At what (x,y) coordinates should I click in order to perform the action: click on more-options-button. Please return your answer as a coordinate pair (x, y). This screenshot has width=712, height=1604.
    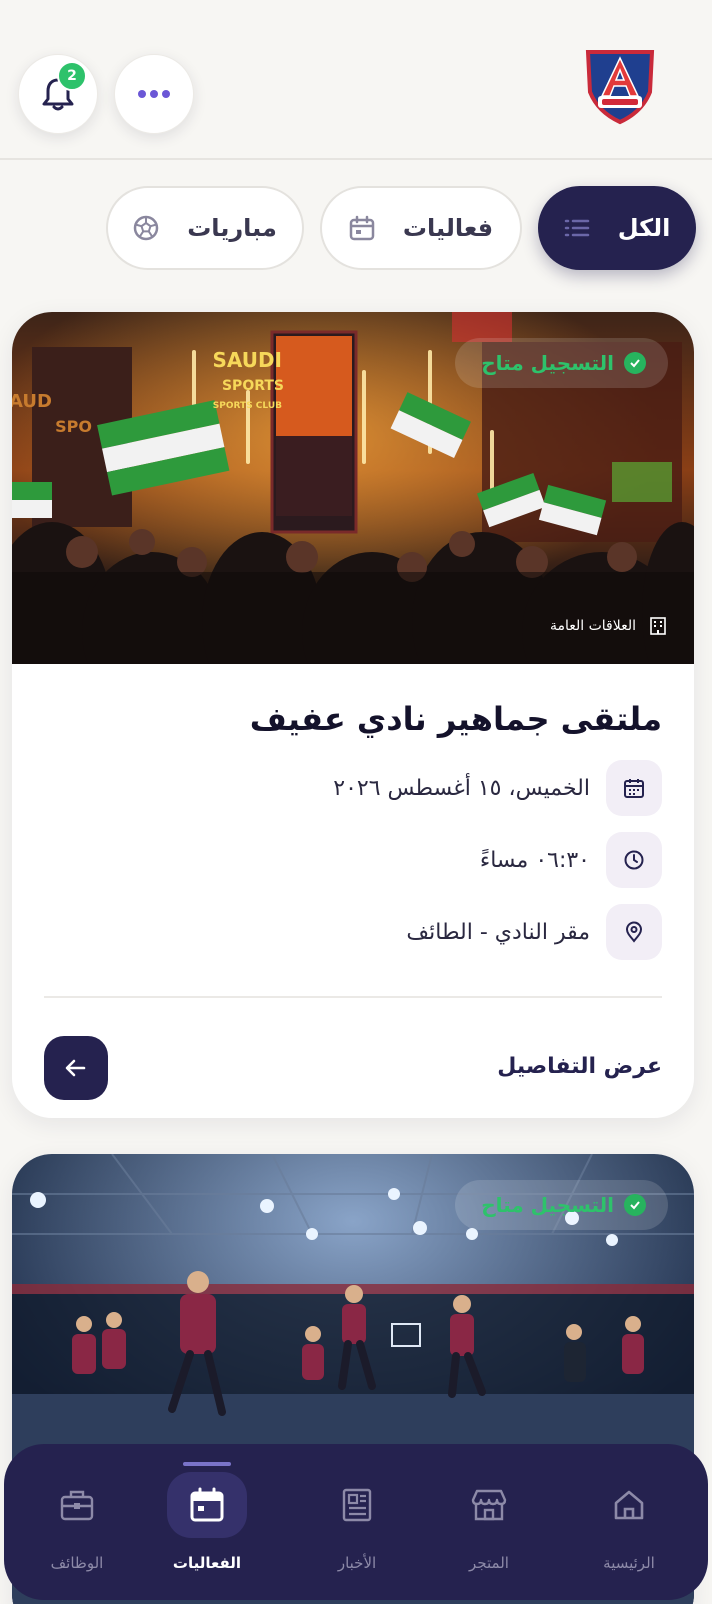
    Looking at the image, I should click on (154, 94).